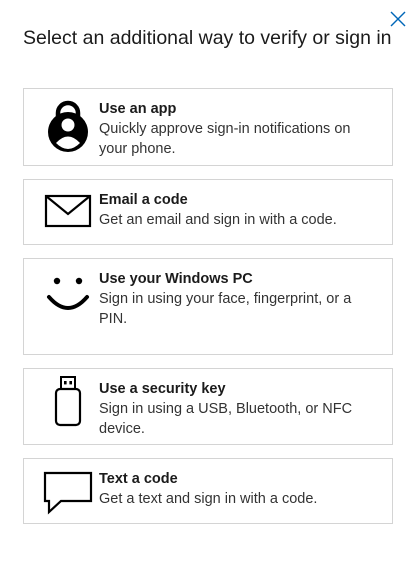 Image resolution: width=417 pixels, height=566 pixels. I want to click on option-label: Text a code, so click(138, 479).